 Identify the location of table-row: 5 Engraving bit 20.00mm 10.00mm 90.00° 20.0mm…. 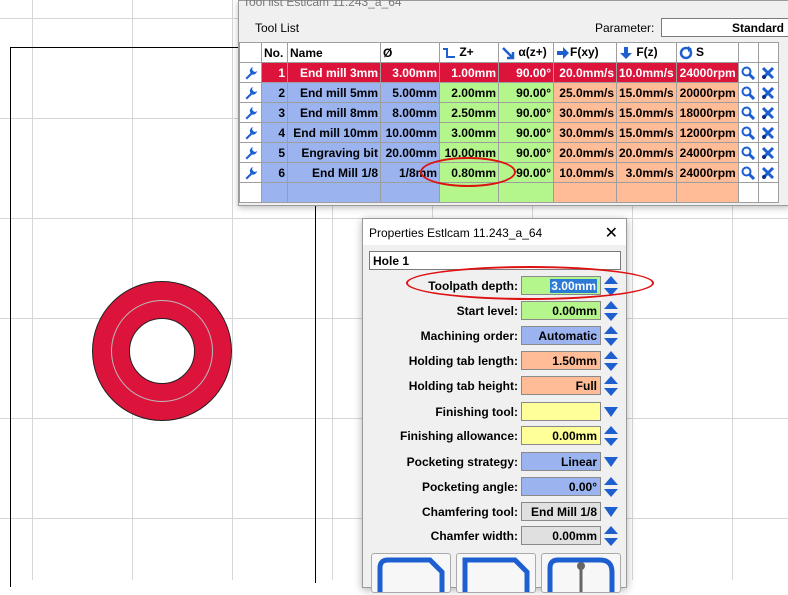
(509, 152).